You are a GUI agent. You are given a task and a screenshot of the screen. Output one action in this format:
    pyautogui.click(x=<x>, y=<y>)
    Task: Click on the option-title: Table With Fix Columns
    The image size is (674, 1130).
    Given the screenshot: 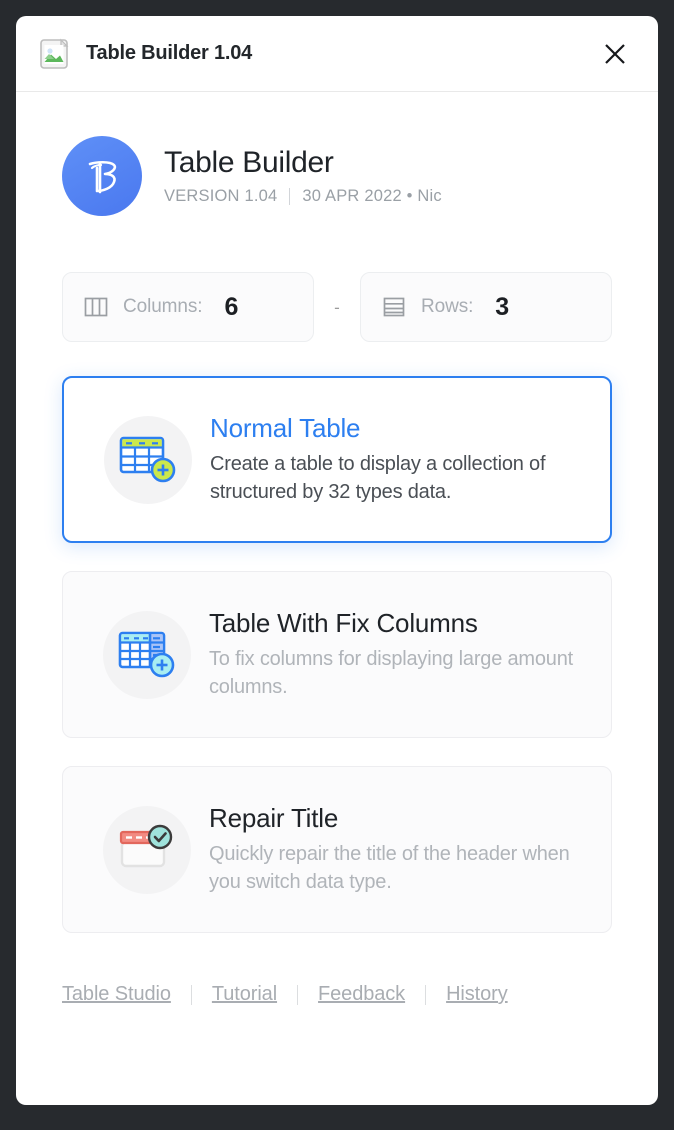 What is the action you would take?
    pyautogui.click(x=343, y=622)
    